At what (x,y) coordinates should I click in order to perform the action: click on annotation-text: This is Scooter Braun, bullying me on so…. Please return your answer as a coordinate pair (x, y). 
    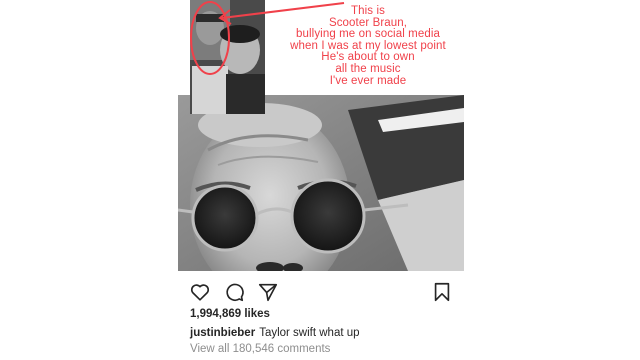
    Looking at the image, I should click on (368, 46).